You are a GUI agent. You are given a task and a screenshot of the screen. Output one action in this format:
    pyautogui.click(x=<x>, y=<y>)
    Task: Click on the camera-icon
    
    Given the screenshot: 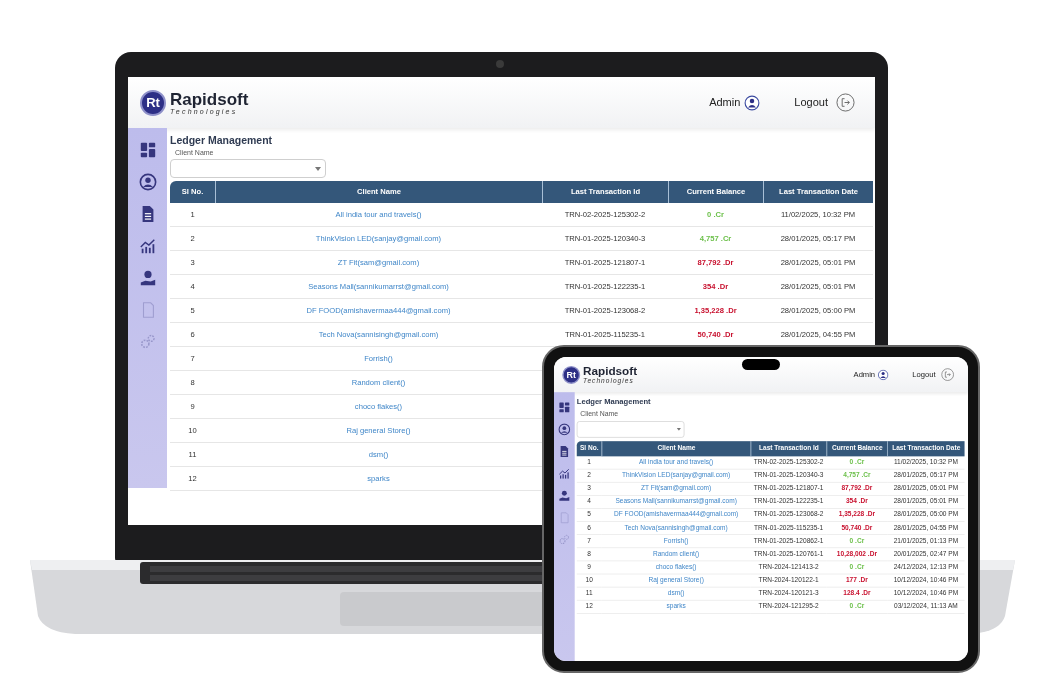 What is the action you would take?
    pyautogui.click(x=500, y=64)
    